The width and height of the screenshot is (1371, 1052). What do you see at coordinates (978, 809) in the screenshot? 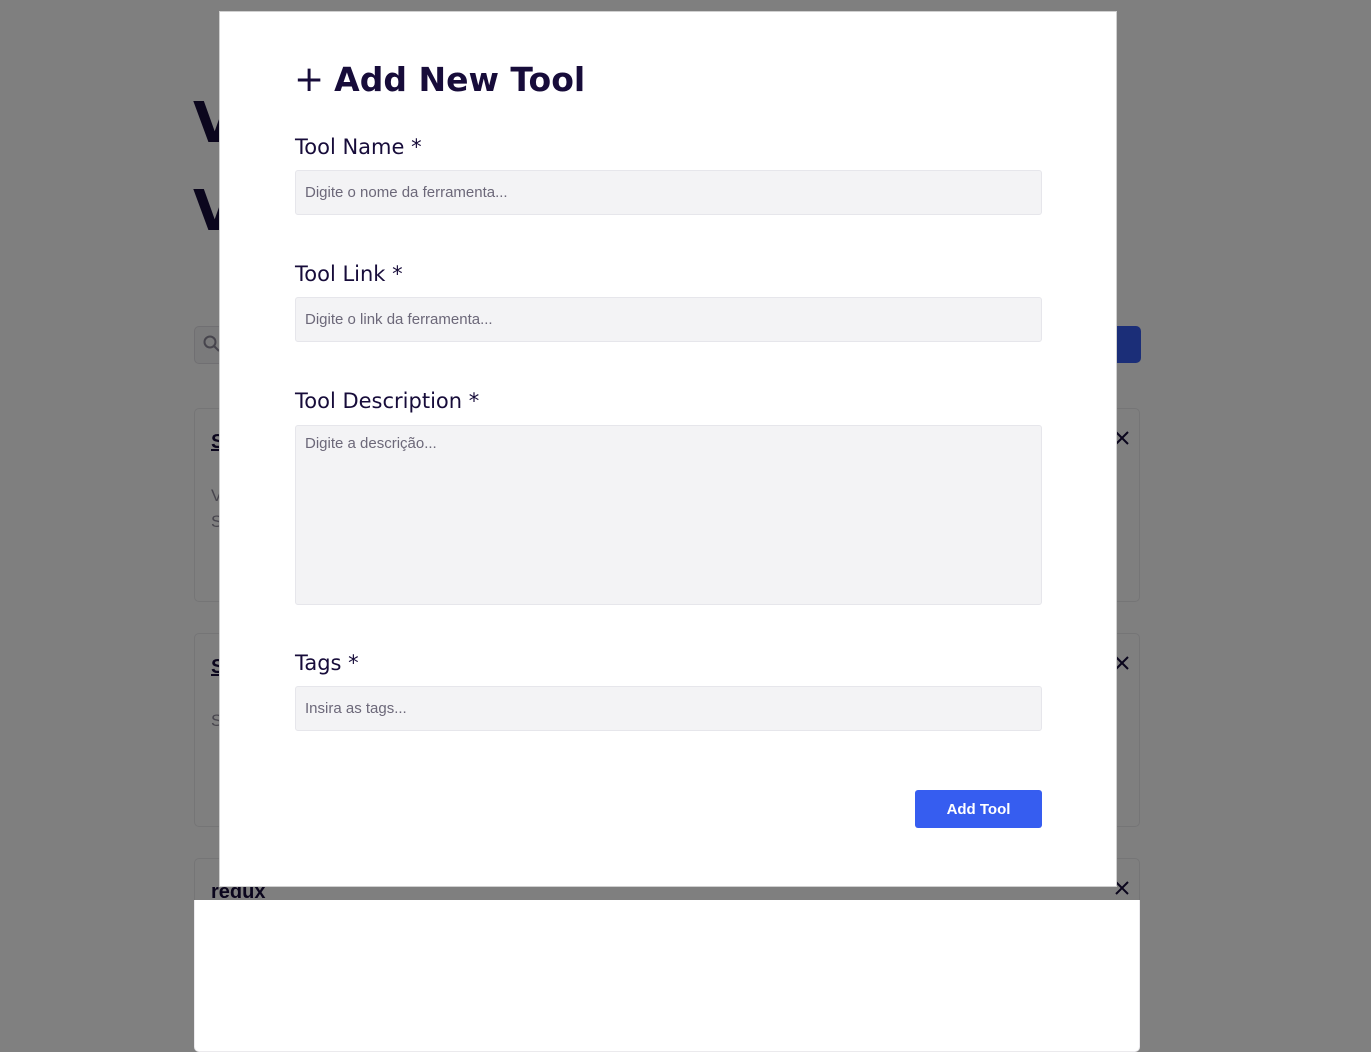
I see `add-tool-button: Add Tool` at bounding box center [978, 809].